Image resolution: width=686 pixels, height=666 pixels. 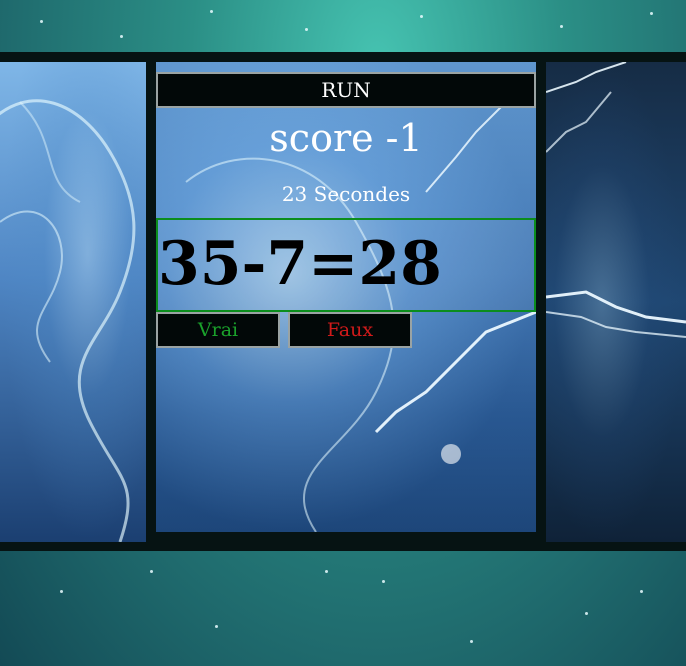 What do you see at coordinates (68, 320) in the screenshot?
I see `brain-texture` at bounding box center [68, 320].